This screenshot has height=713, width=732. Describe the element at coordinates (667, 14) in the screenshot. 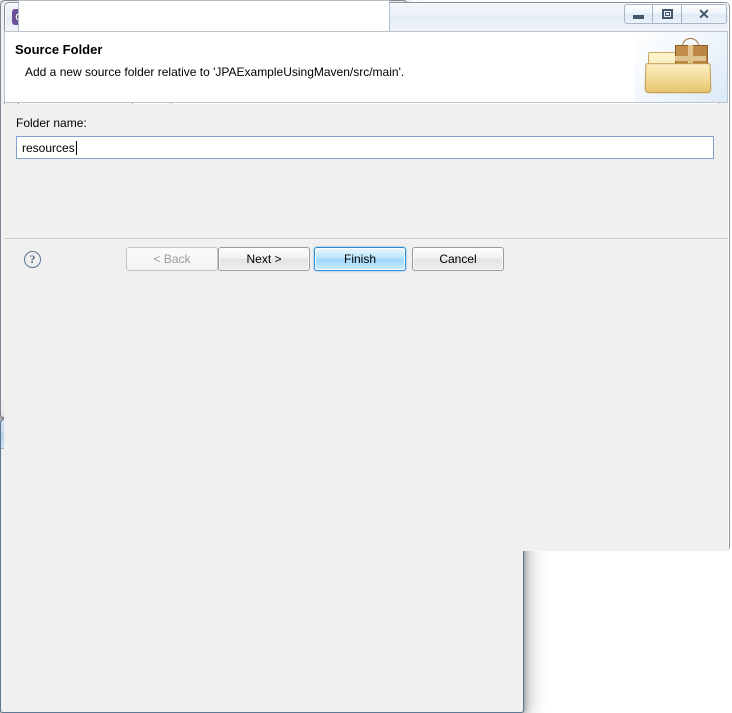

I see `maximize-button` at that location.